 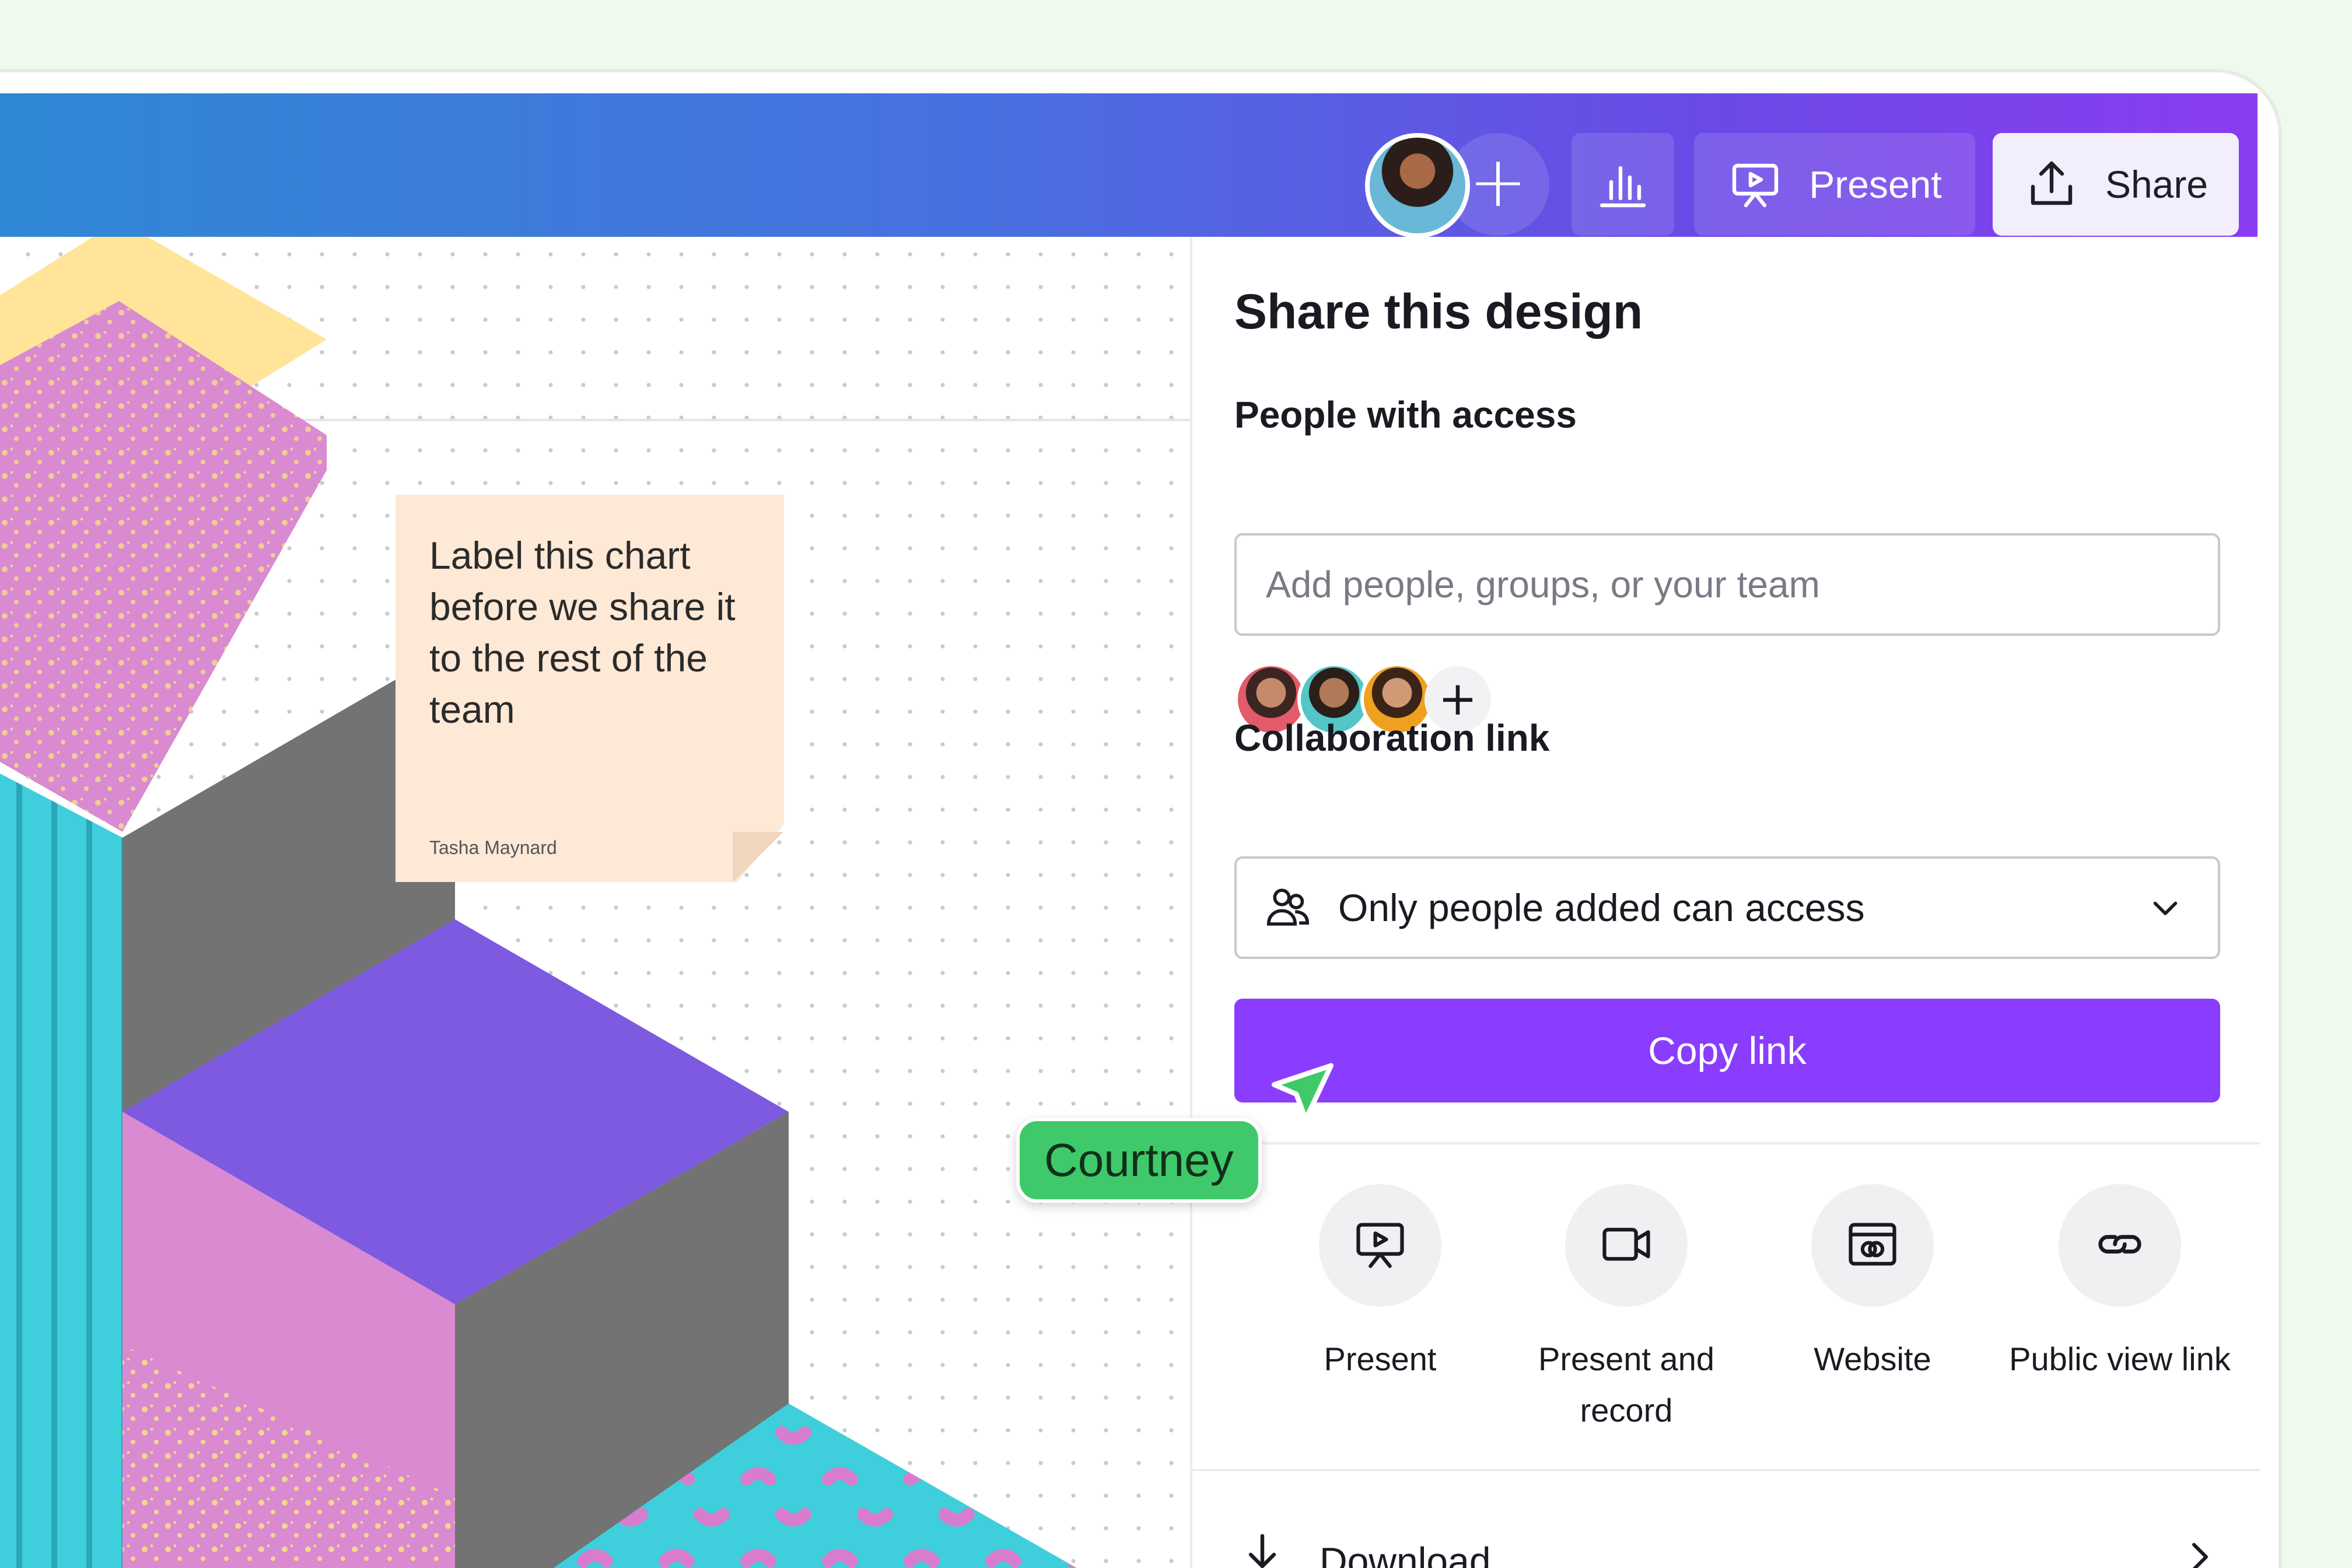 What do you see at coordinates (1727, 1050) in the screenshot?
I see `copy-link-button: Copy link` at bounding box center [1727, 1050].